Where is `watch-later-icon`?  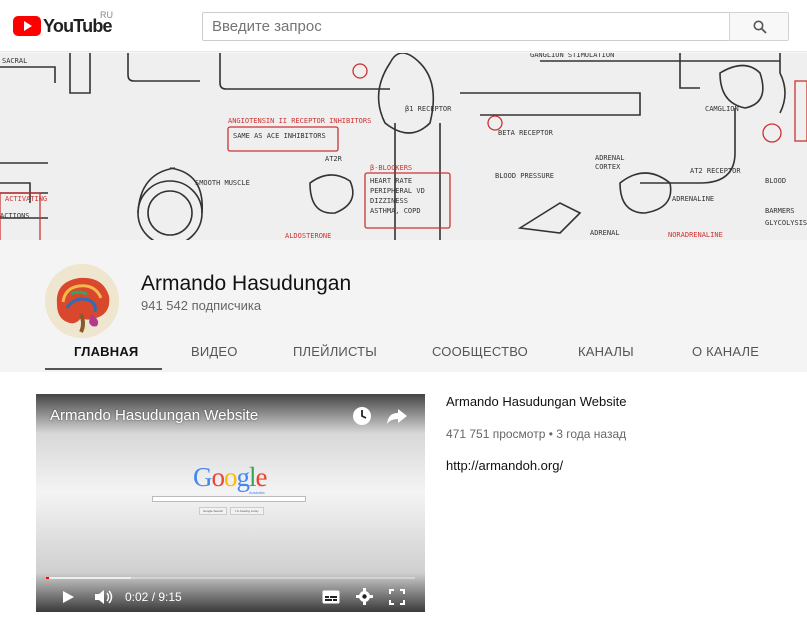
watch-later-icon is located at coordinates (362, 416).